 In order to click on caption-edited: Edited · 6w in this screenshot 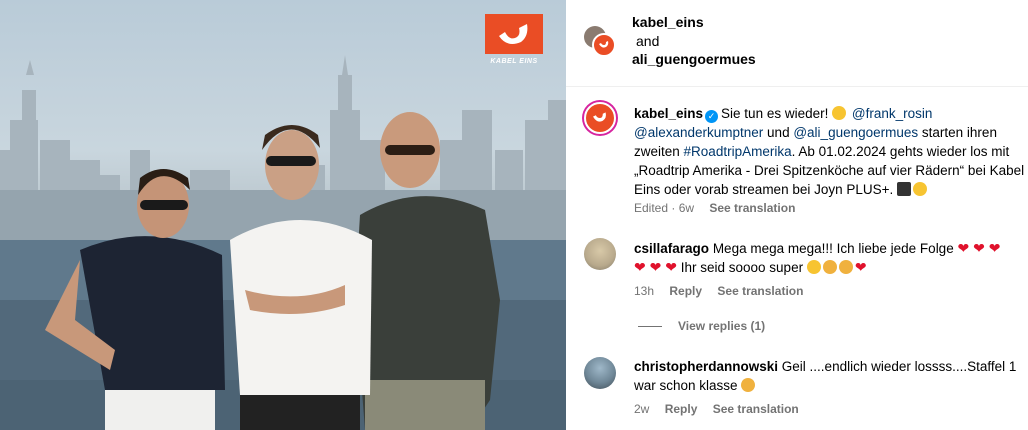, I will do `click(664, 208)`.